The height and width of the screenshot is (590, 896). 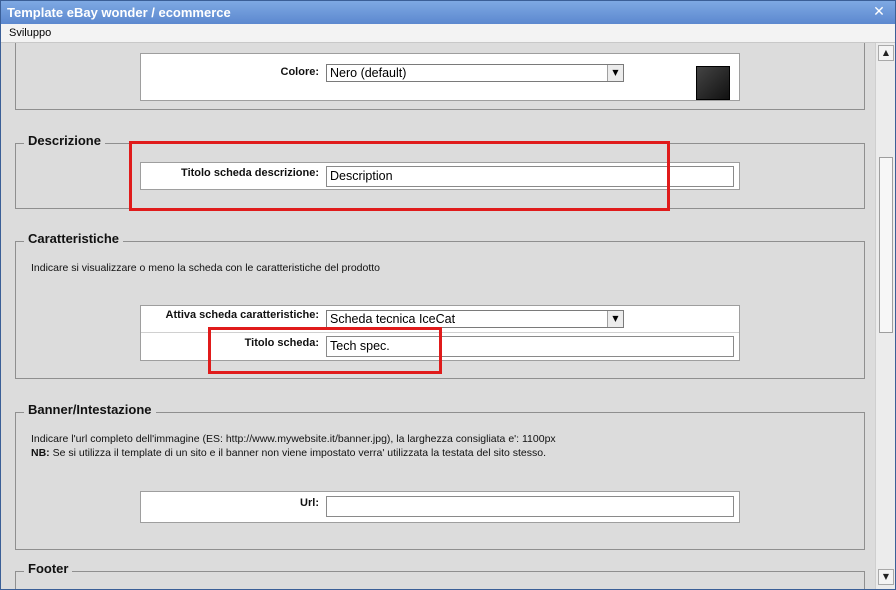 I want to click on arrow-up-icon: ▲, so click(x=886, y=53).